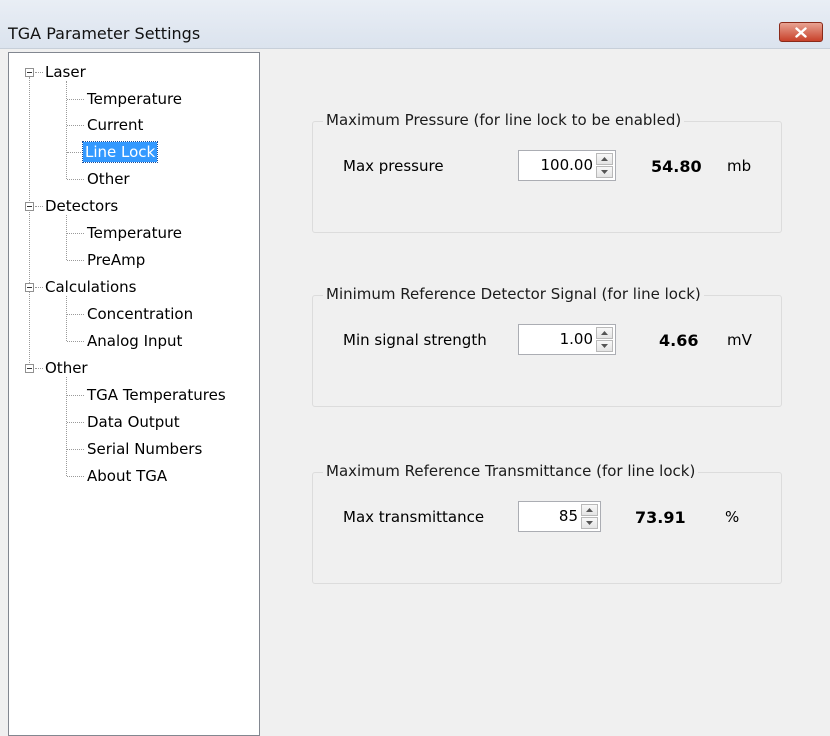 The width and height of the screenshot is (830, 736). What do you see at coordinates (120, 152) in the screenshot?
I see `tree-node-line-lock: Line Lock` at bounding box center [120, 152].